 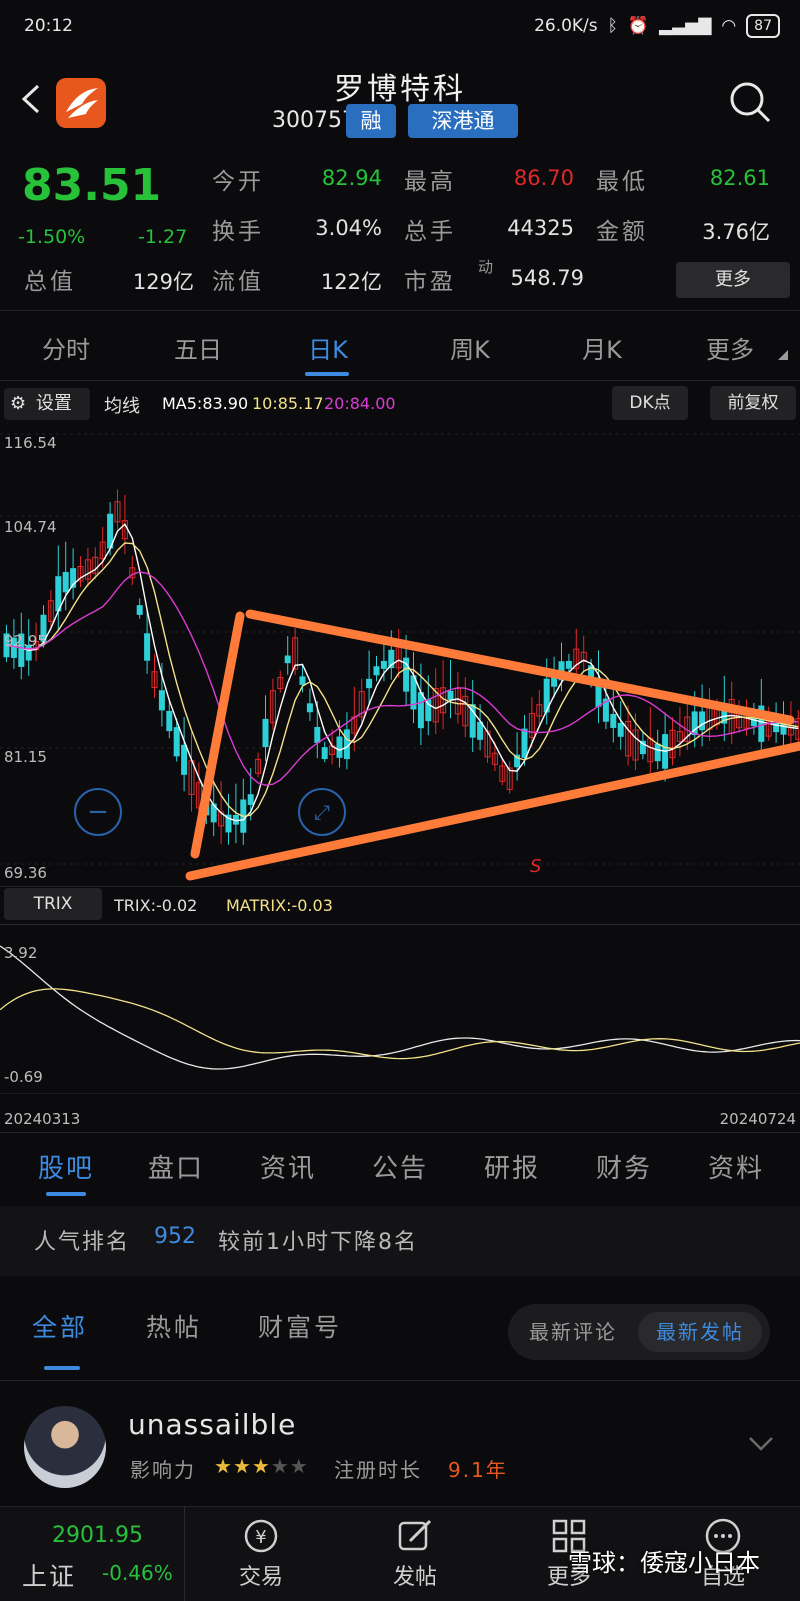 I want to click on nav-trade: ¥ 交易, so click(x=261, y=1554).